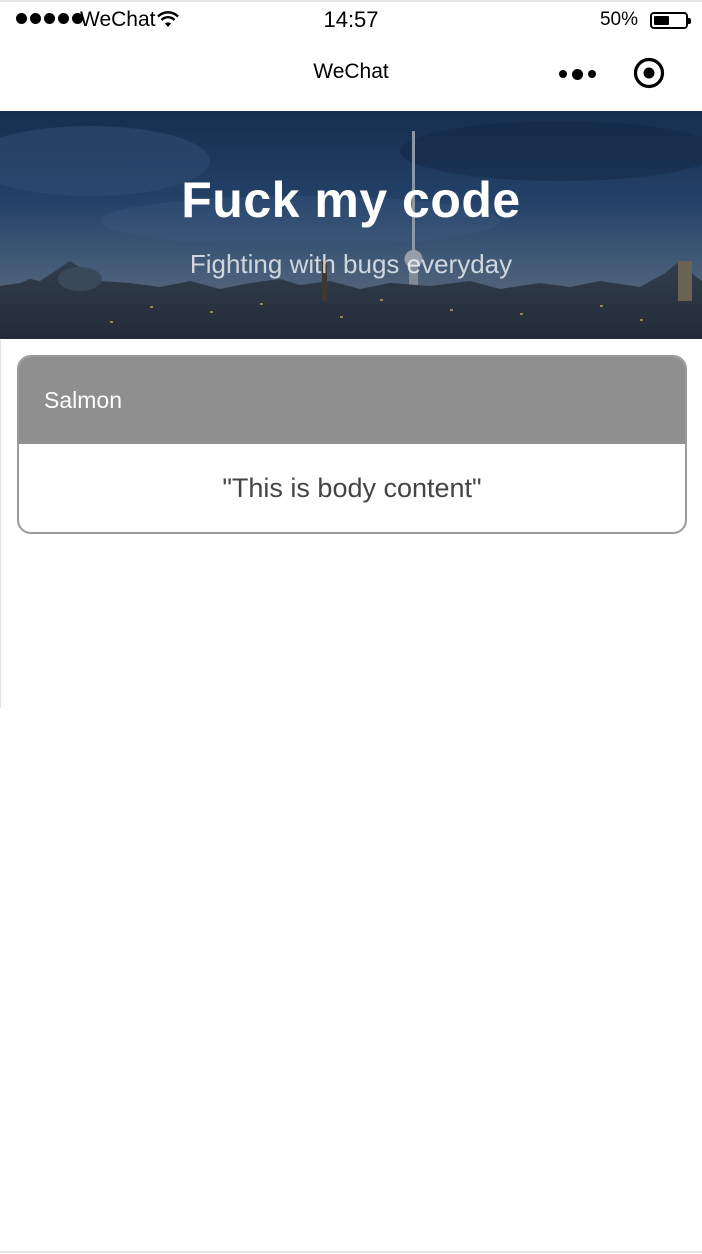 The width and height of the screenshot is (702, 1254). Describe the element at coordinates (670, 20) in the screenshot. I see `battery-icon` at that location.